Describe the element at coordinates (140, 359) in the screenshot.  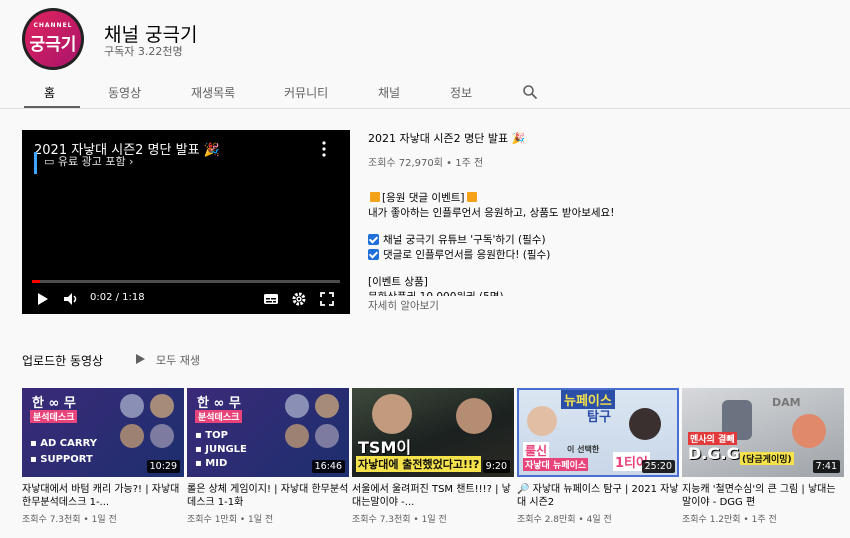
I see `play-all-icon` at that location.